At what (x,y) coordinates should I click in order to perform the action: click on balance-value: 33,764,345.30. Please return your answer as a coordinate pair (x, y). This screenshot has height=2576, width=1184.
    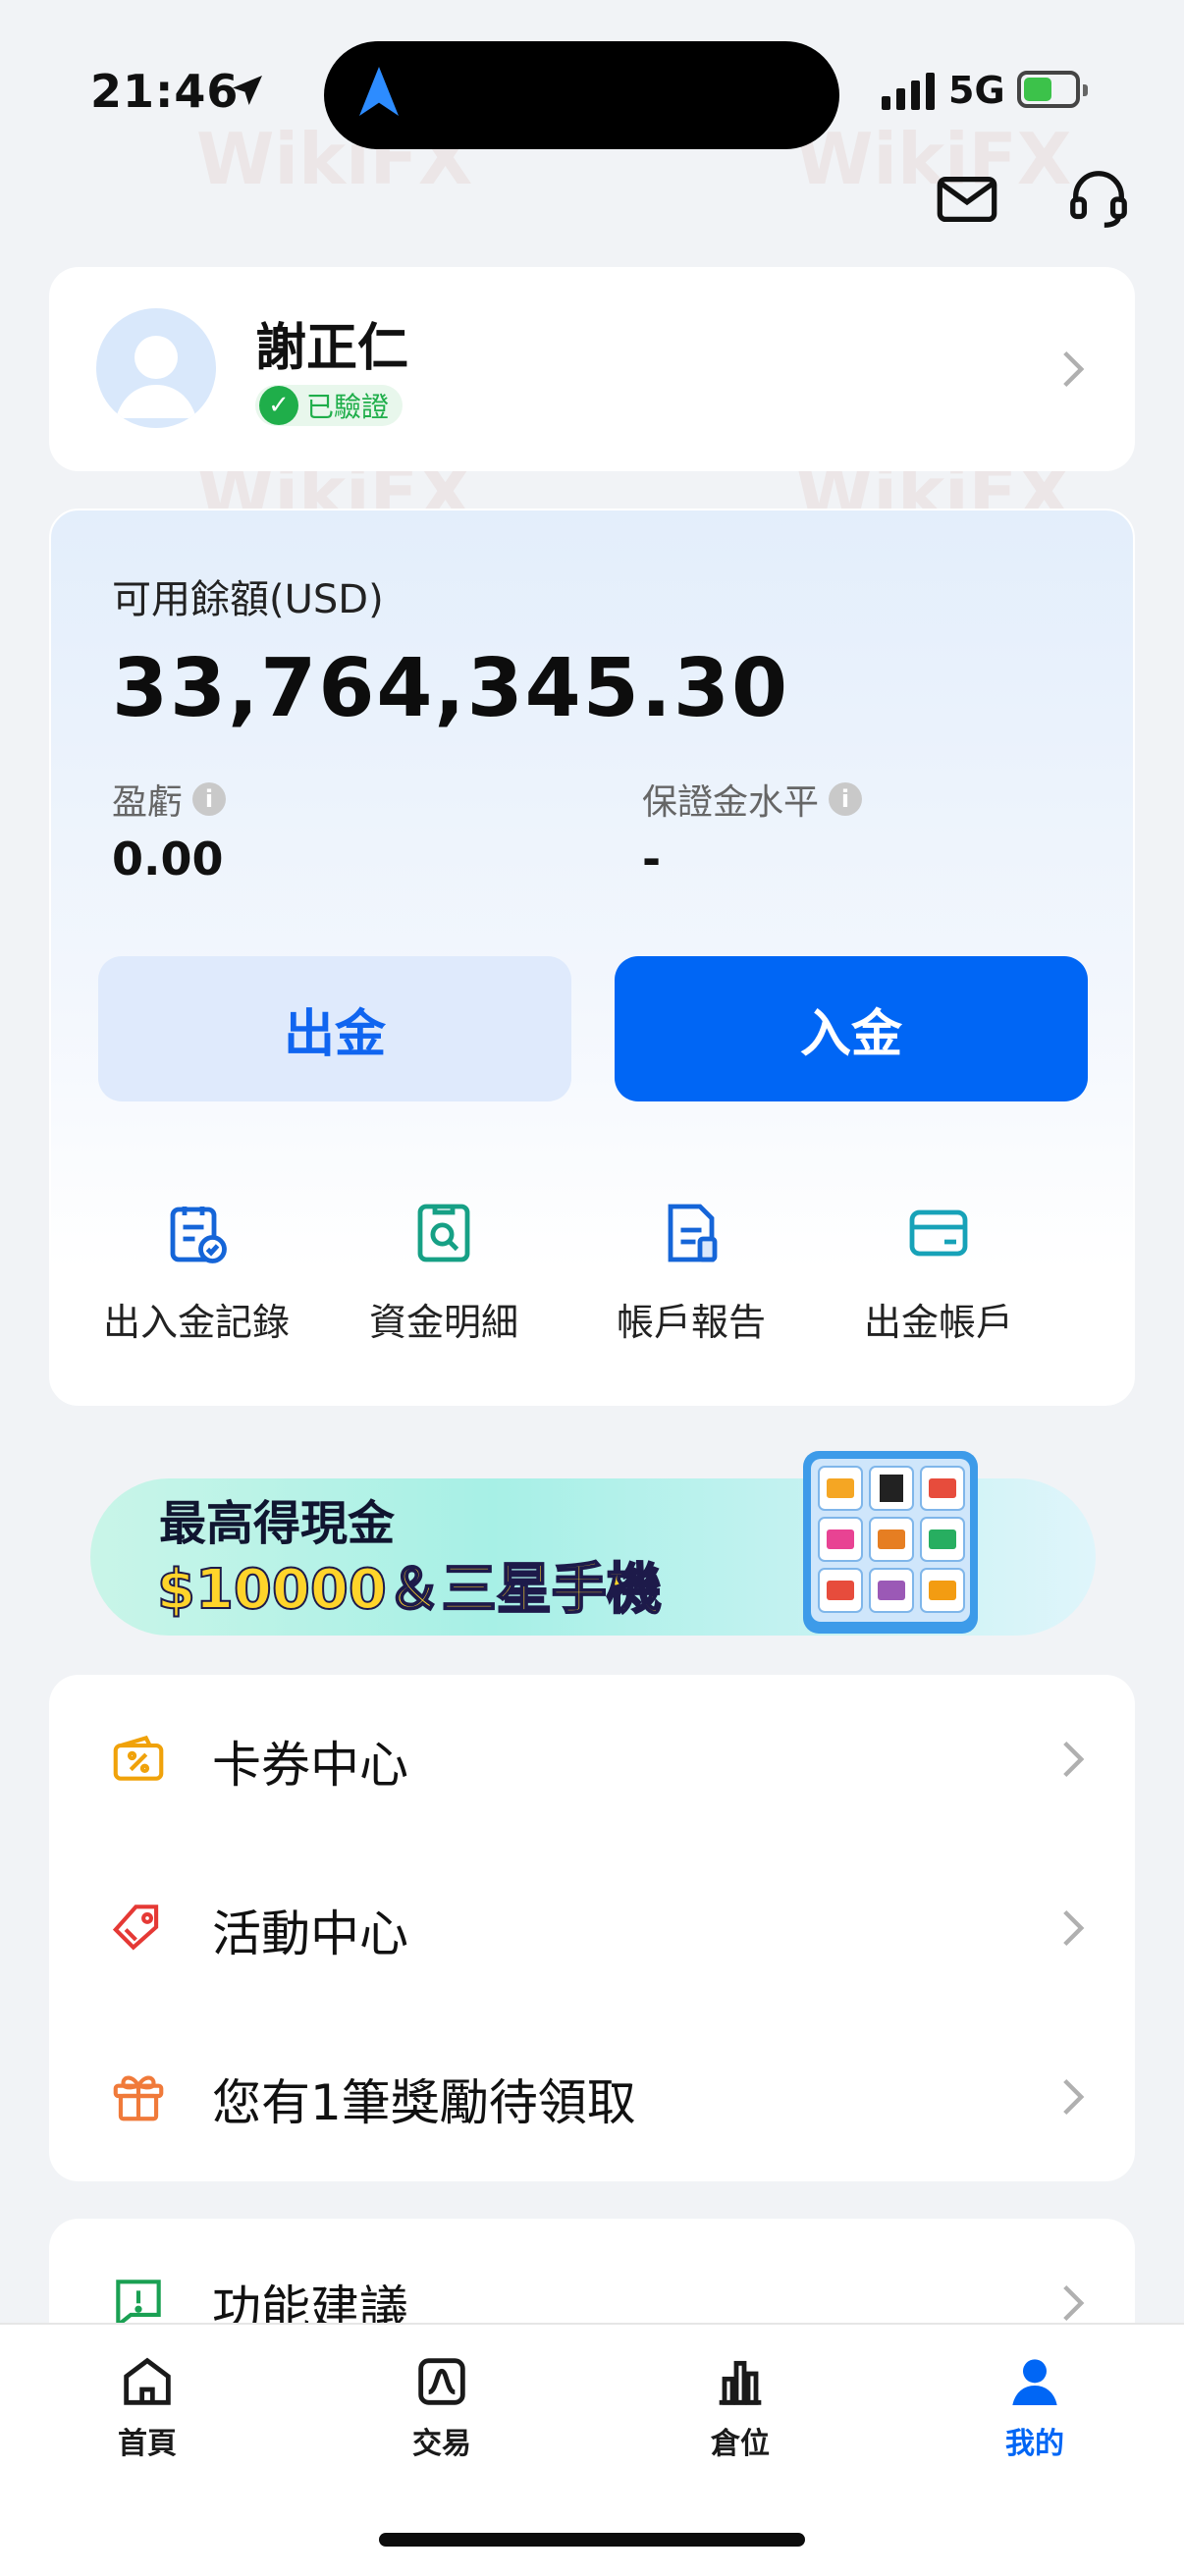
    Looking at the image, I should click on (451, 688).